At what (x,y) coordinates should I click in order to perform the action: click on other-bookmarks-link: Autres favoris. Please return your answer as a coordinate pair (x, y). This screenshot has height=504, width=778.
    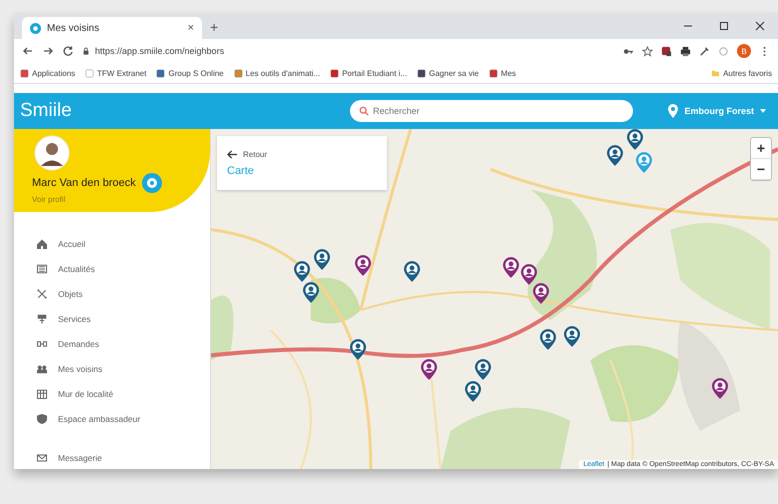
    Looking at the image, I should click on (741, 73).